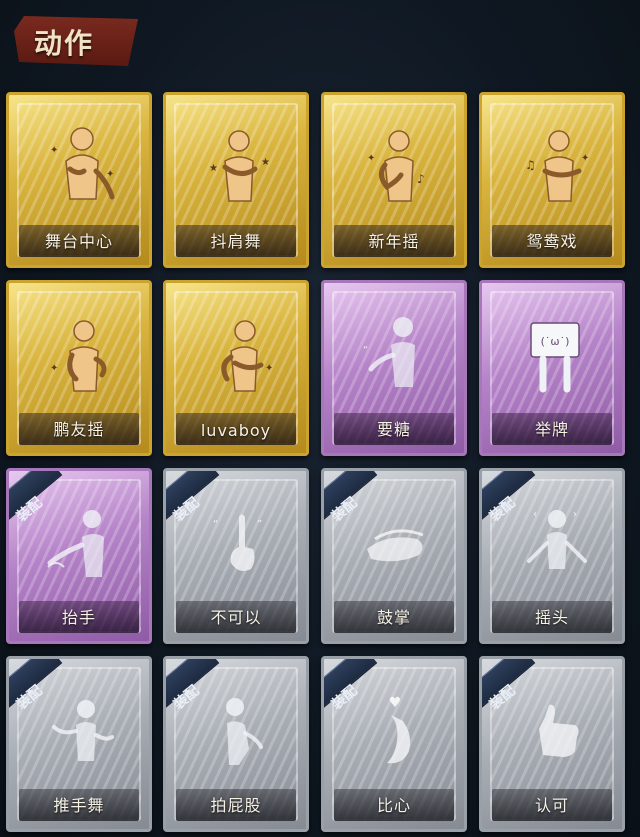 Image resolution: width=640 pixels, height=837 pixels. I want to click on emote-label: 要糖, so click(393, 429).